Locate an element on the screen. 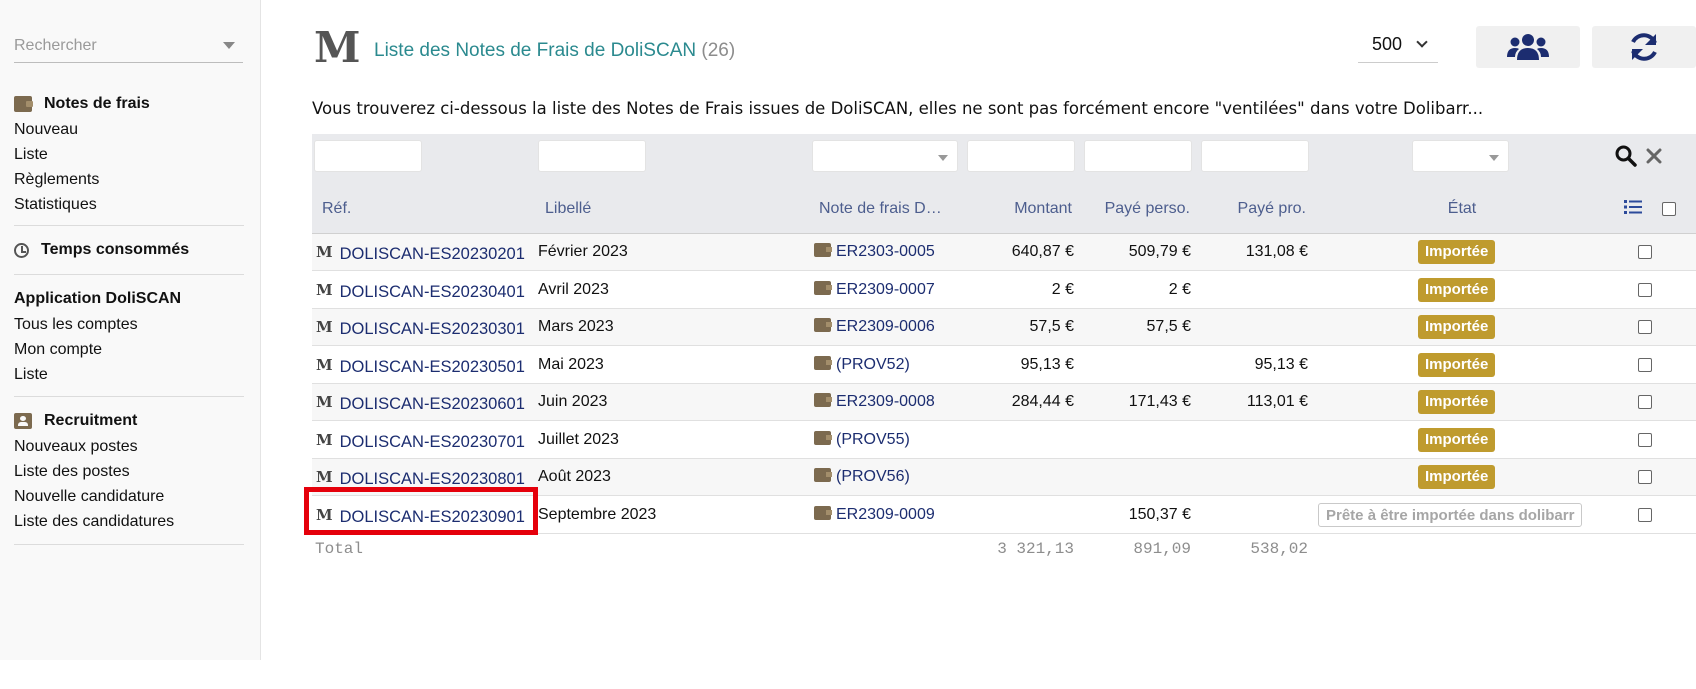 This screenshot has width=1696, height=689. ndf-link: ER2309-0009 is located at coordinates (885, 514).